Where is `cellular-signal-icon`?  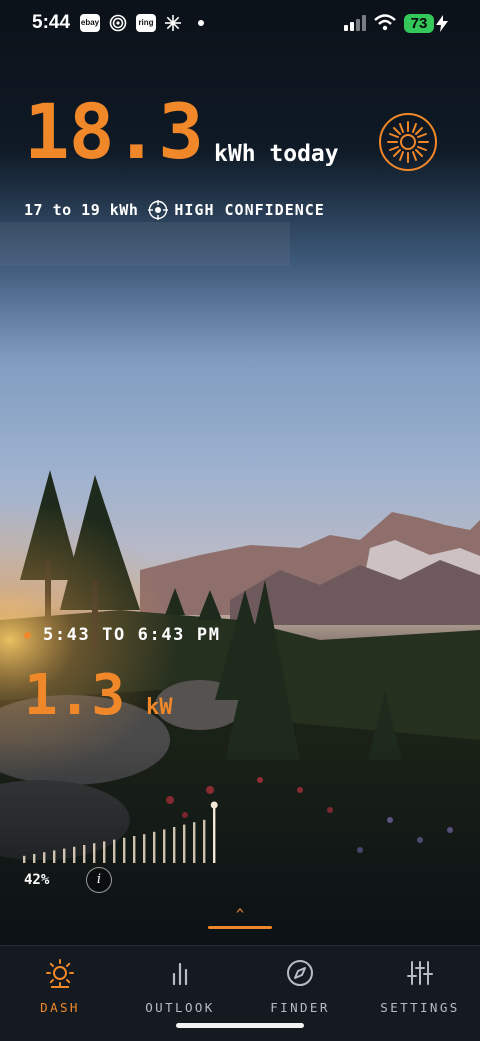
cellular-signal-icon is located at coordinates (355, 24).